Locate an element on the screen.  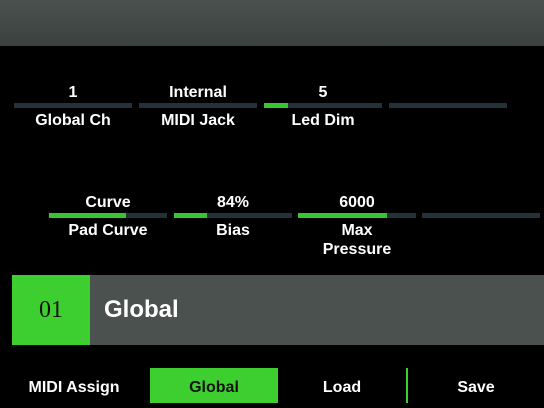
param-global-ch: 1 Global Ch is located at coordinates (73, 106).